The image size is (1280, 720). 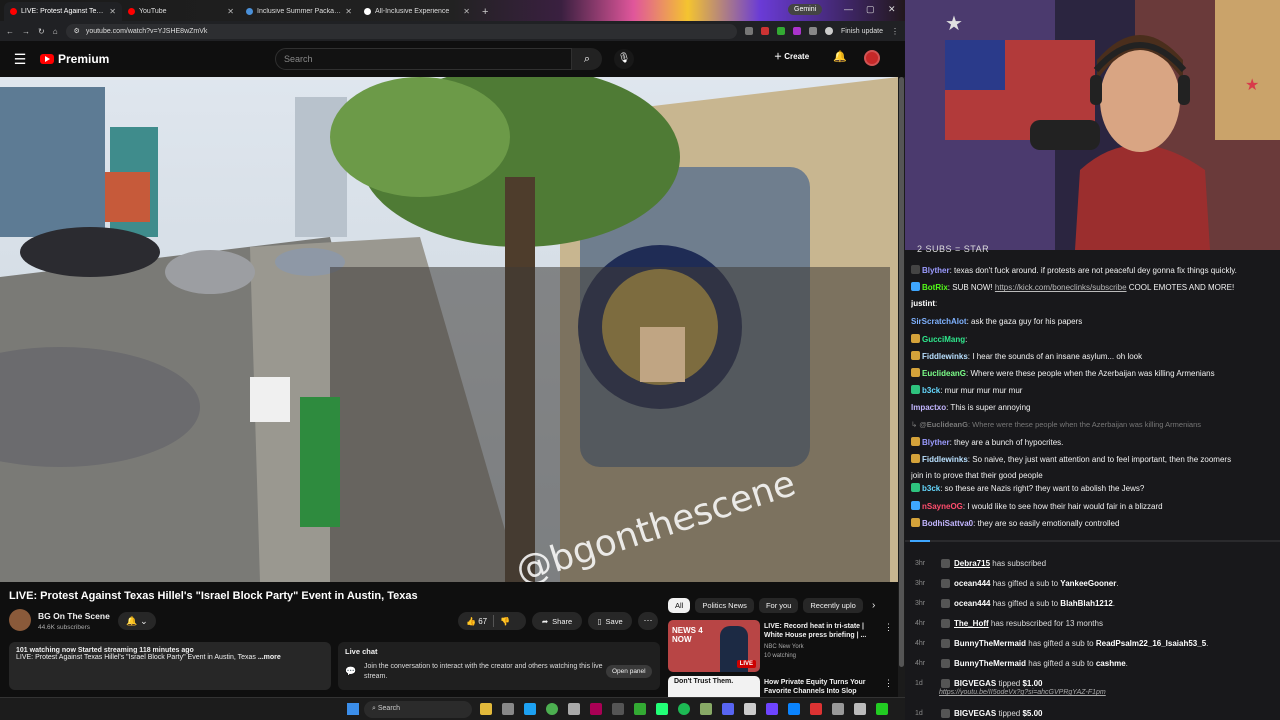 I want to click on discord-icon, so click(x=728, y=709).